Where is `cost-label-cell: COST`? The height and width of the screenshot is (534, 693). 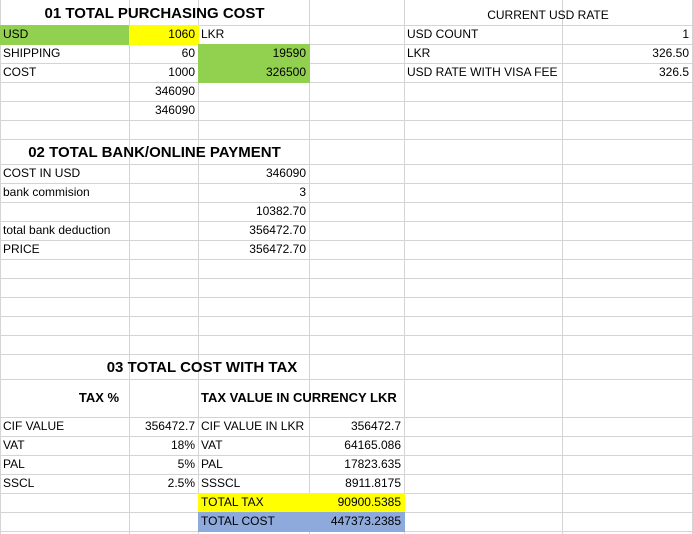
cost-label-cell: COST is located at coordinates (64, 72).